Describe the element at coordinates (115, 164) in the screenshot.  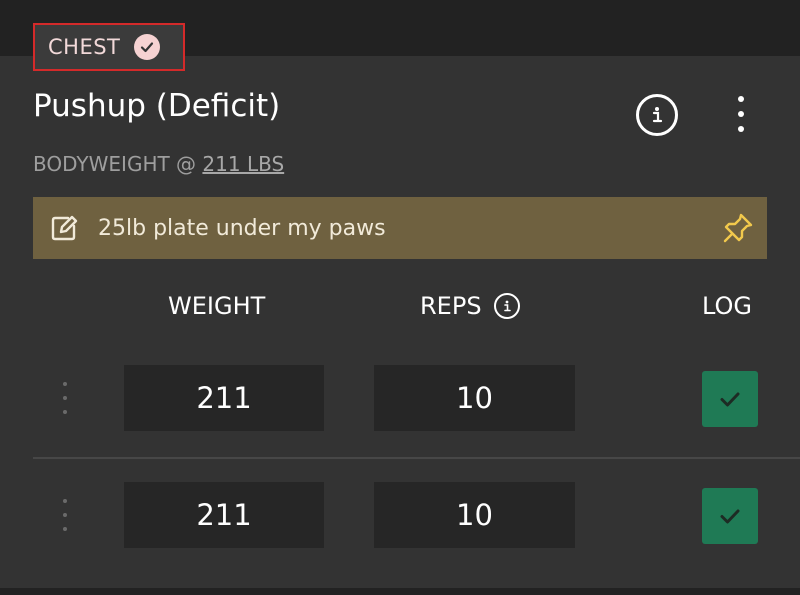
I see `subtitle-prefix: BODYWEIGHT @` at that location.